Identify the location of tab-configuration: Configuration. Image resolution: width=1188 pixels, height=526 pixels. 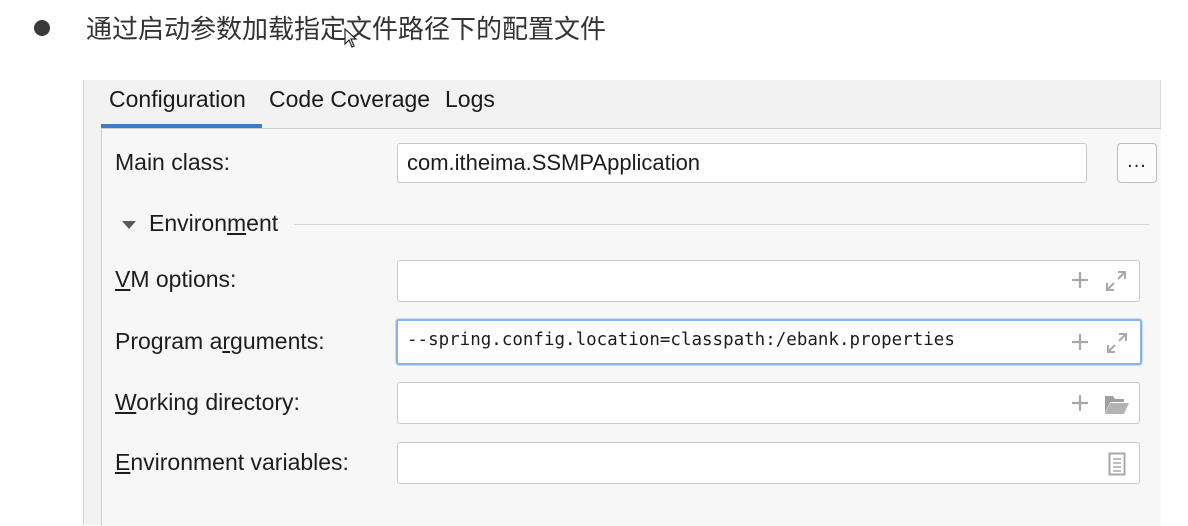
(177, 99).